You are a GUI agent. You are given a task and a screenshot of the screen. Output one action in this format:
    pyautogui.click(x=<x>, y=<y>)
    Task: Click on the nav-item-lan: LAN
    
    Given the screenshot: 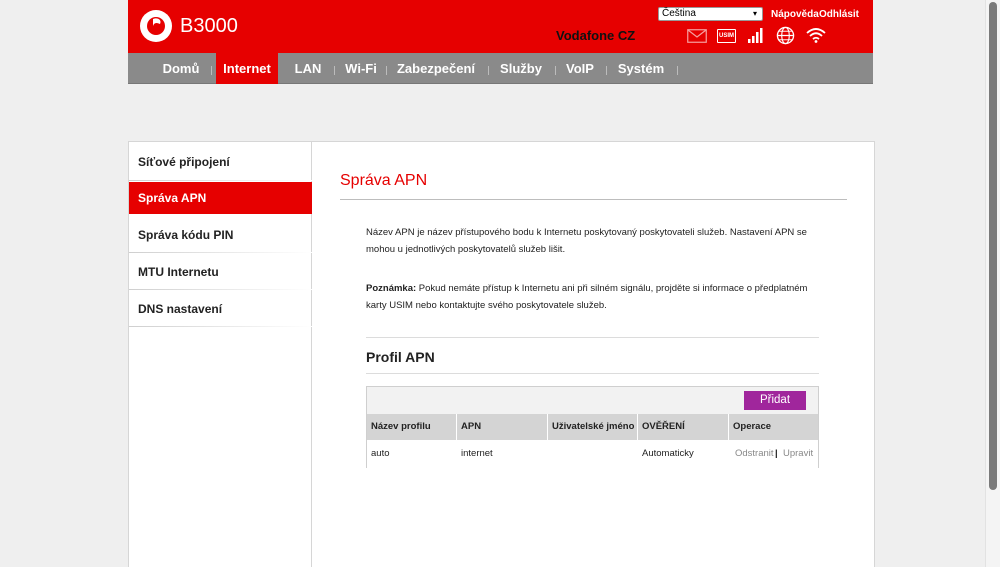 What is the action you would take?
    pyautogui.click(x=308, y=68)
    